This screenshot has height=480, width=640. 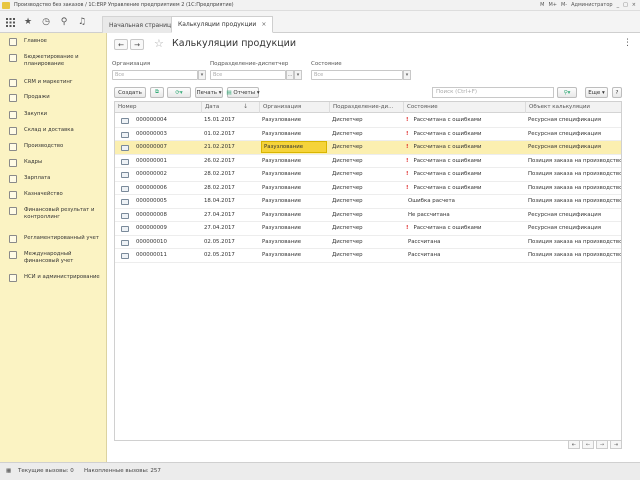 I want to click on cell-text: 01.02.2017, so click(x=219, y=133).